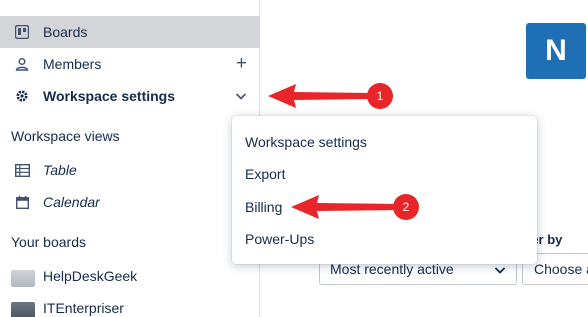  I want to click on add-member-button: +, so click(241, 64).